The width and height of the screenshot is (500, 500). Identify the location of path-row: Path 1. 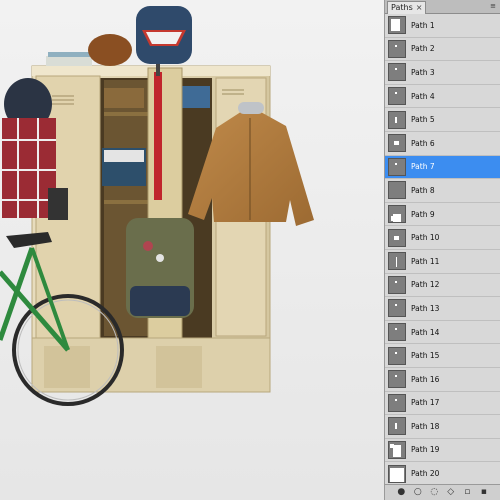
(442, 26).